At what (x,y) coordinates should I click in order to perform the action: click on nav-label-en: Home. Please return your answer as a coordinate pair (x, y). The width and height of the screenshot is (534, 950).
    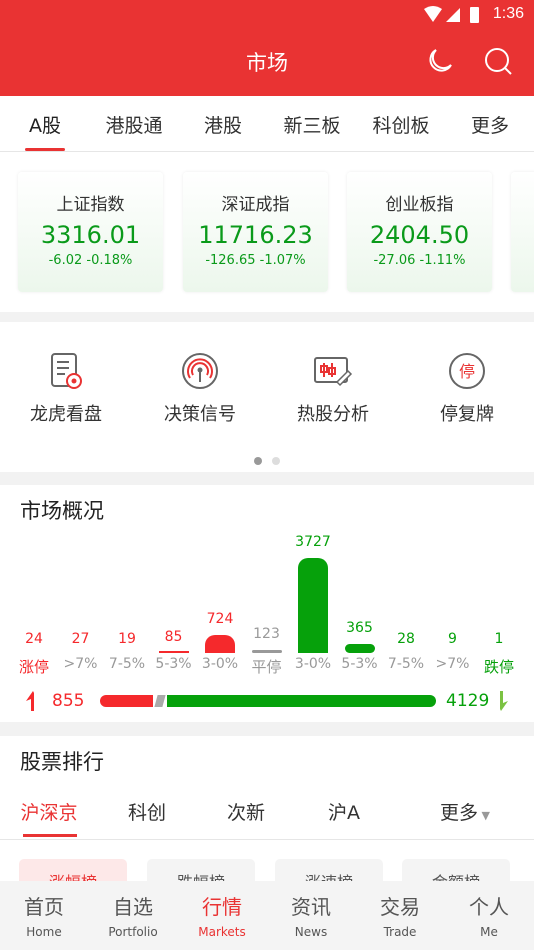
    Looking at the image, I should click on (44, 932).